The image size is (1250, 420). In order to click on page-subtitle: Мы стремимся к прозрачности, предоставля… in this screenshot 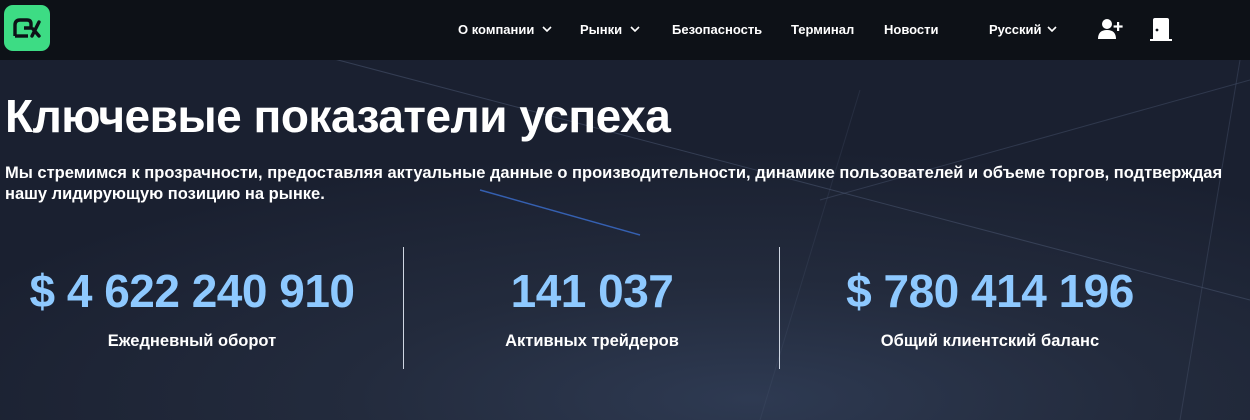, I will do `click(614, 183)`.